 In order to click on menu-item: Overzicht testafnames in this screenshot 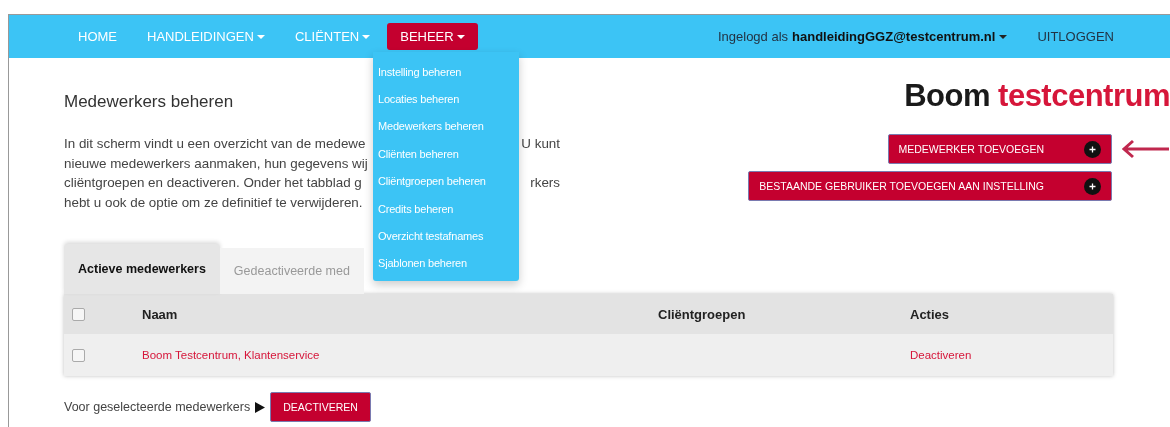, I will do `click(446, 236)`.